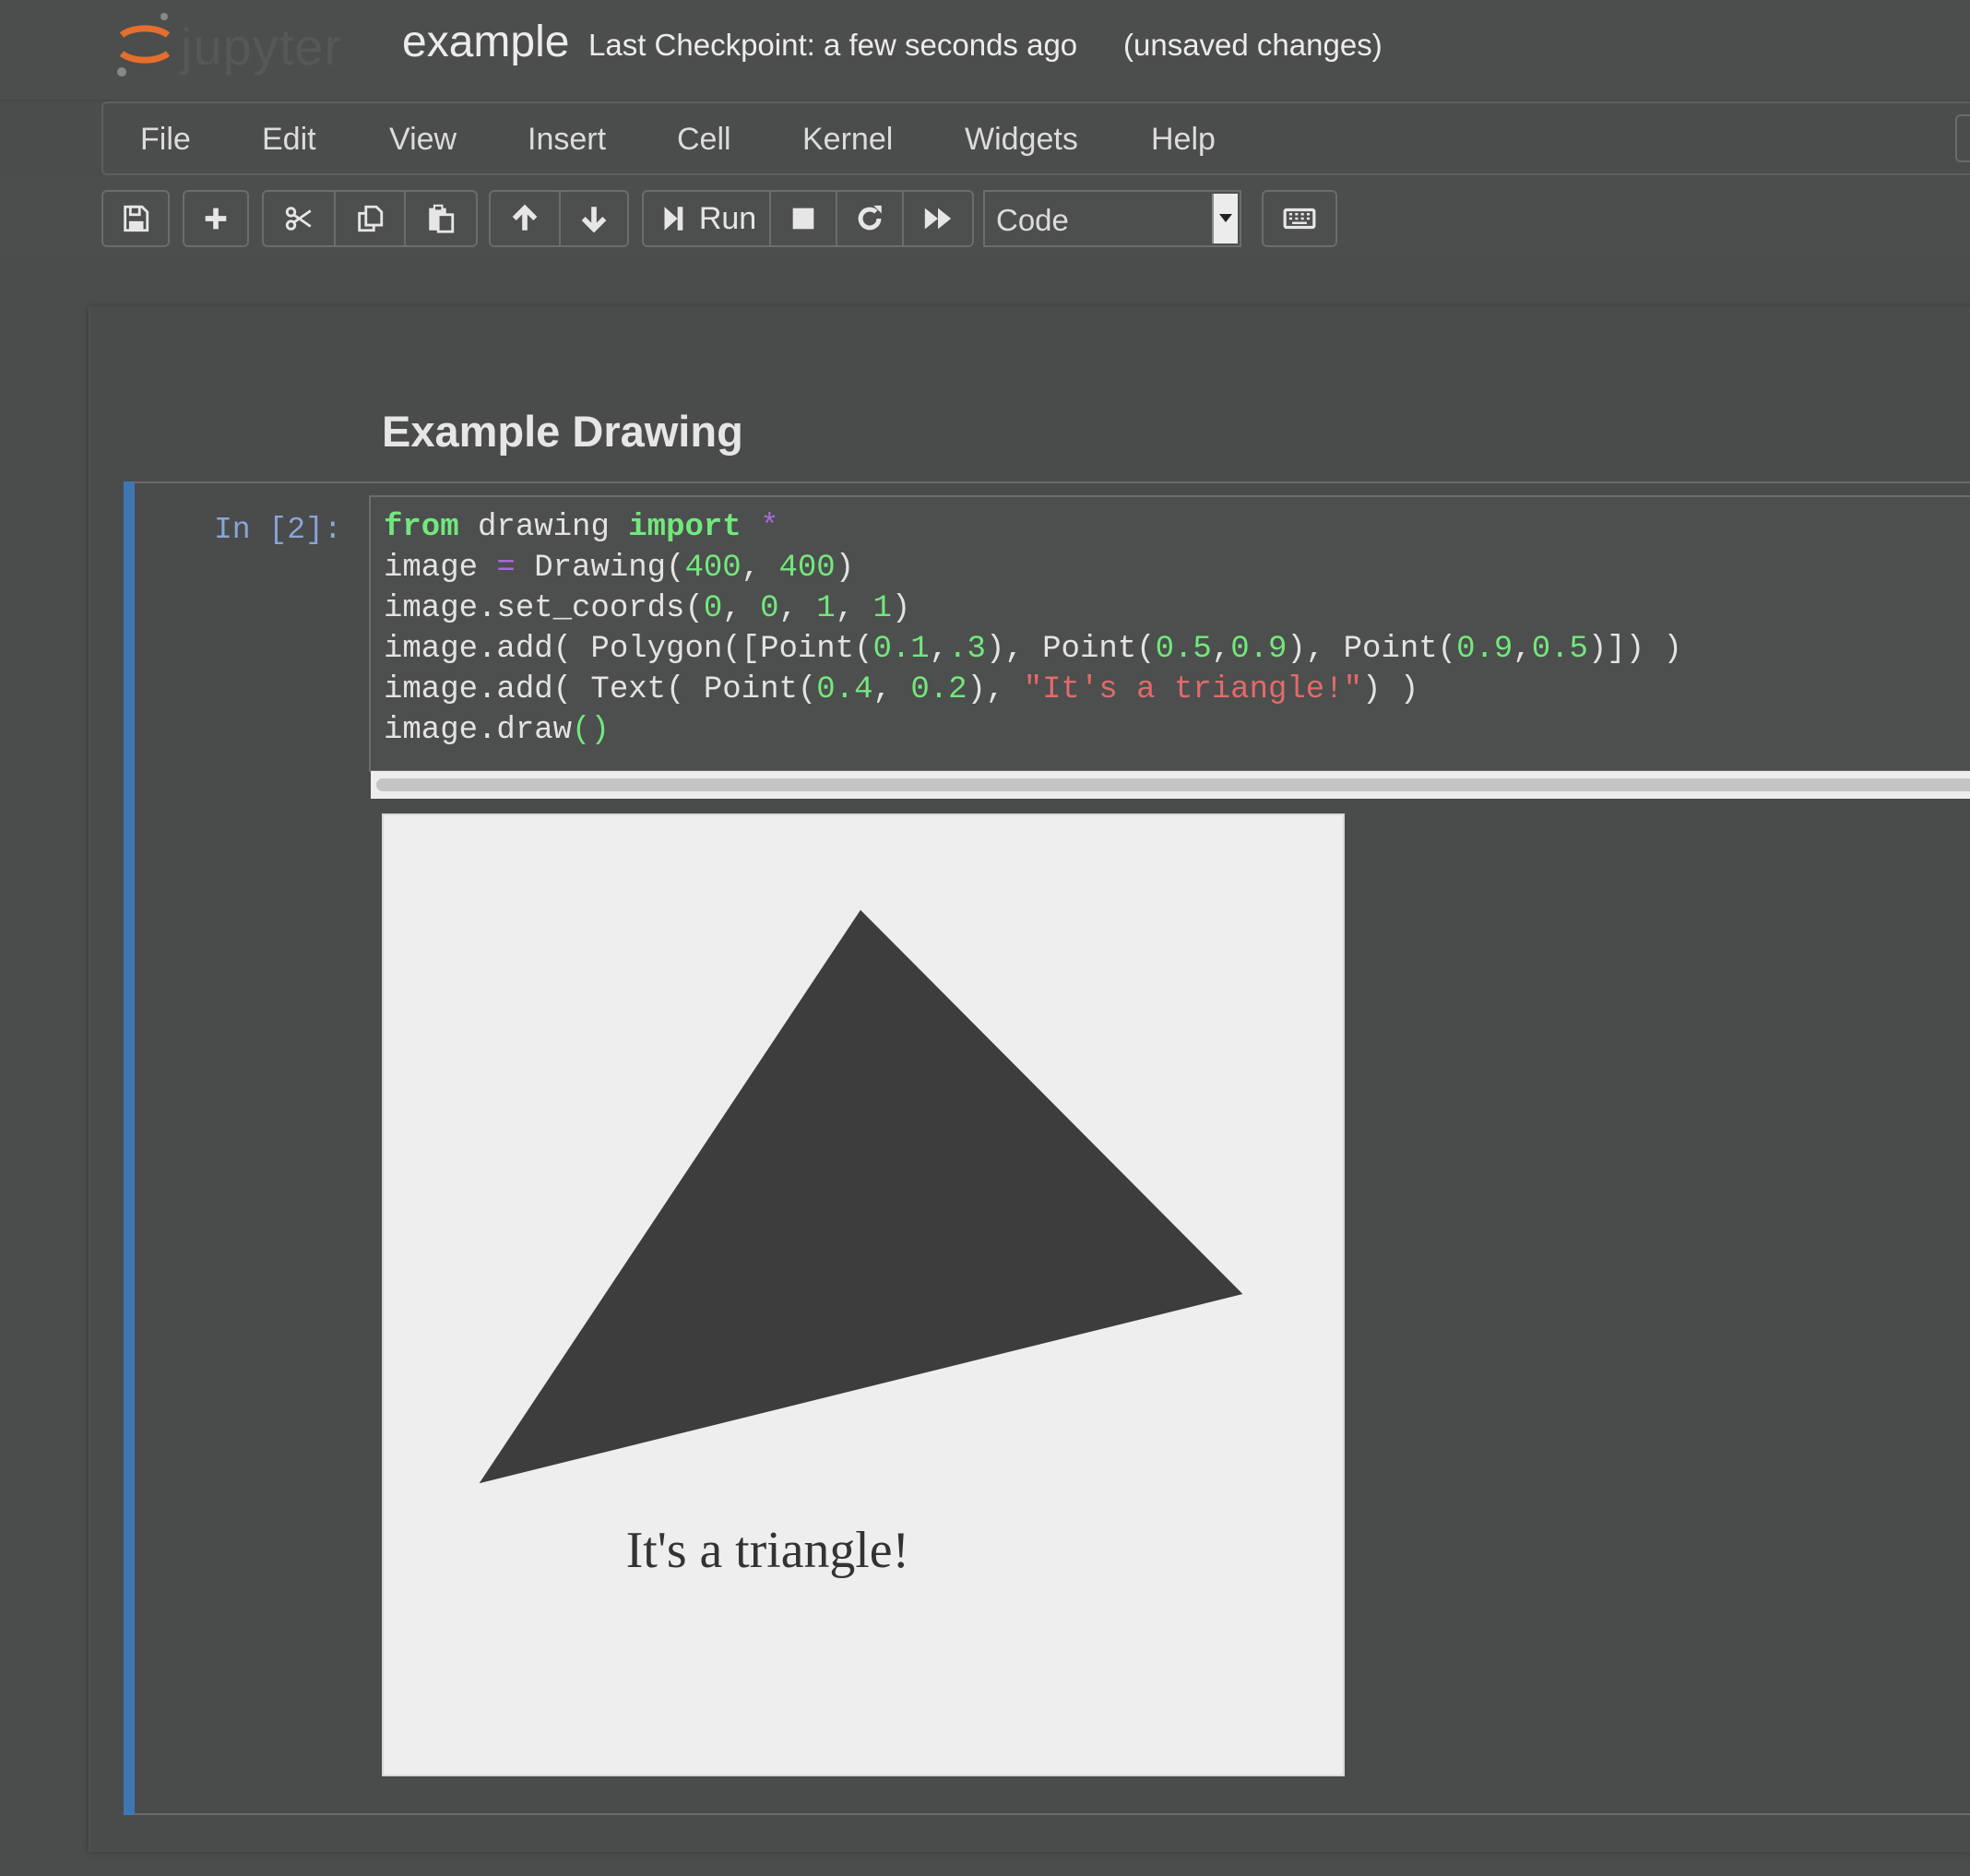 The image size is (1970, 1876). Describe the element at coordinates (647, 609) in the screenshot. I see `code-line-3: image.set_coords(0, 0, 1, 1)` at that location.